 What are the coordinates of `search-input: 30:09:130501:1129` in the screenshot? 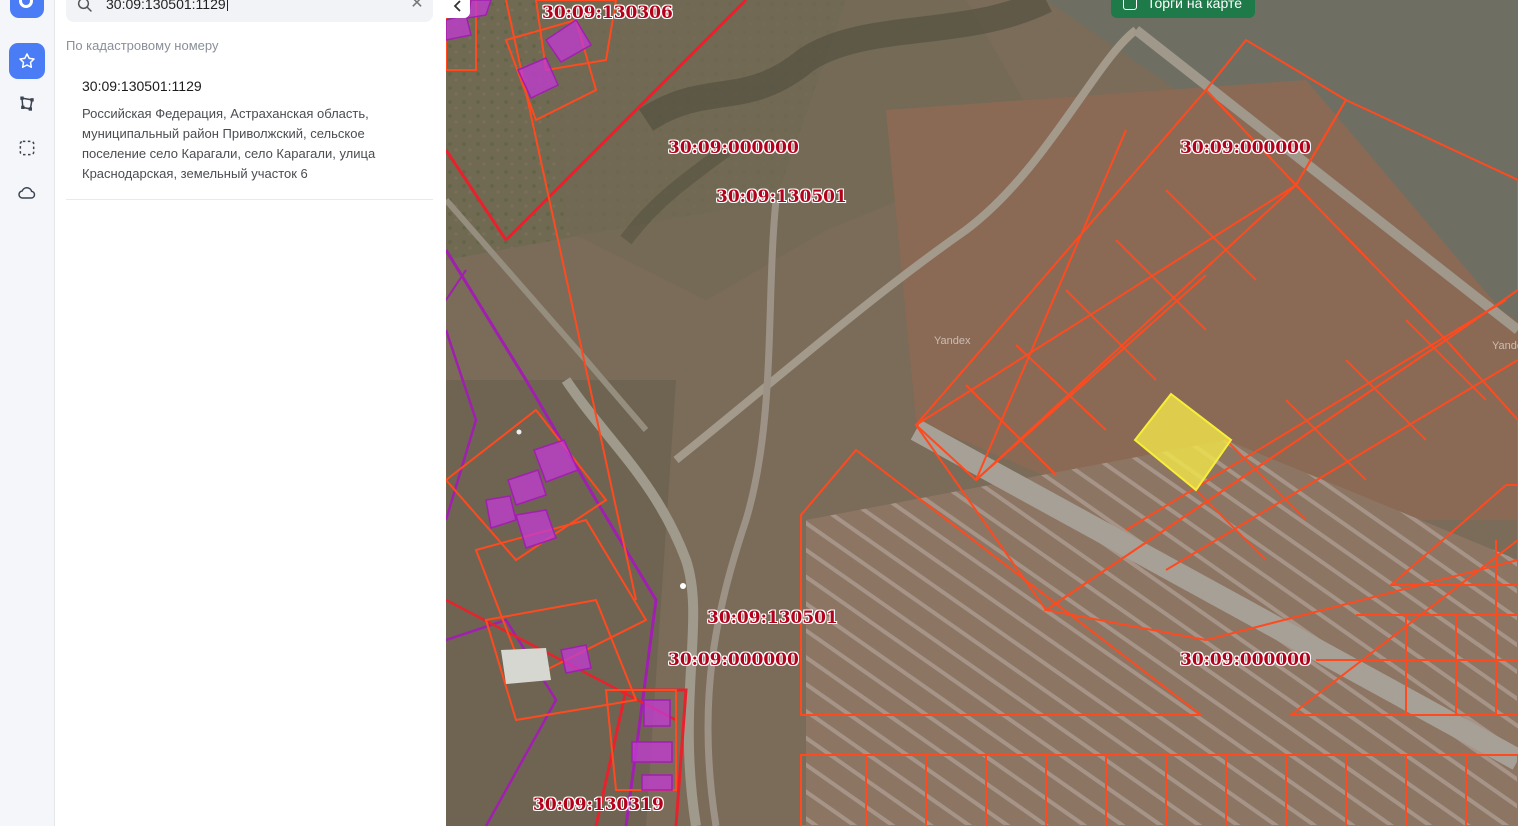 It's located at (167, 6).